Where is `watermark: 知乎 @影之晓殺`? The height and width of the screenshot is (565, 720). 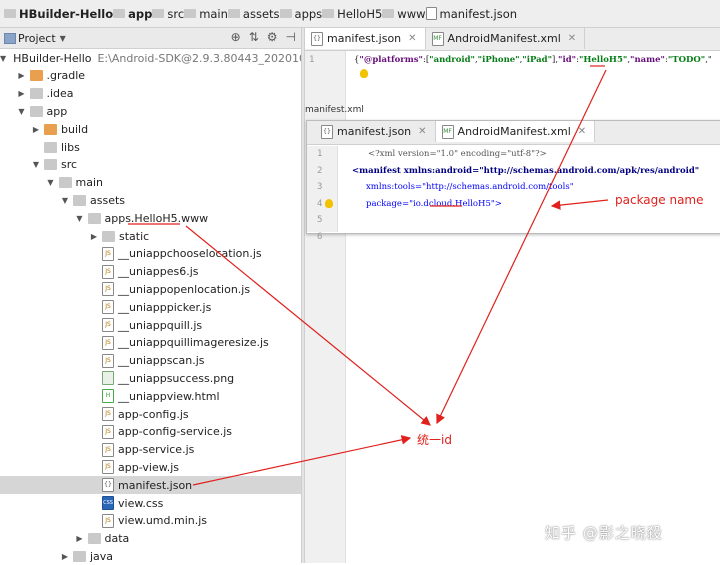 watermark: 知乎 @影之晓殺 is located at coordinates (604, 533).